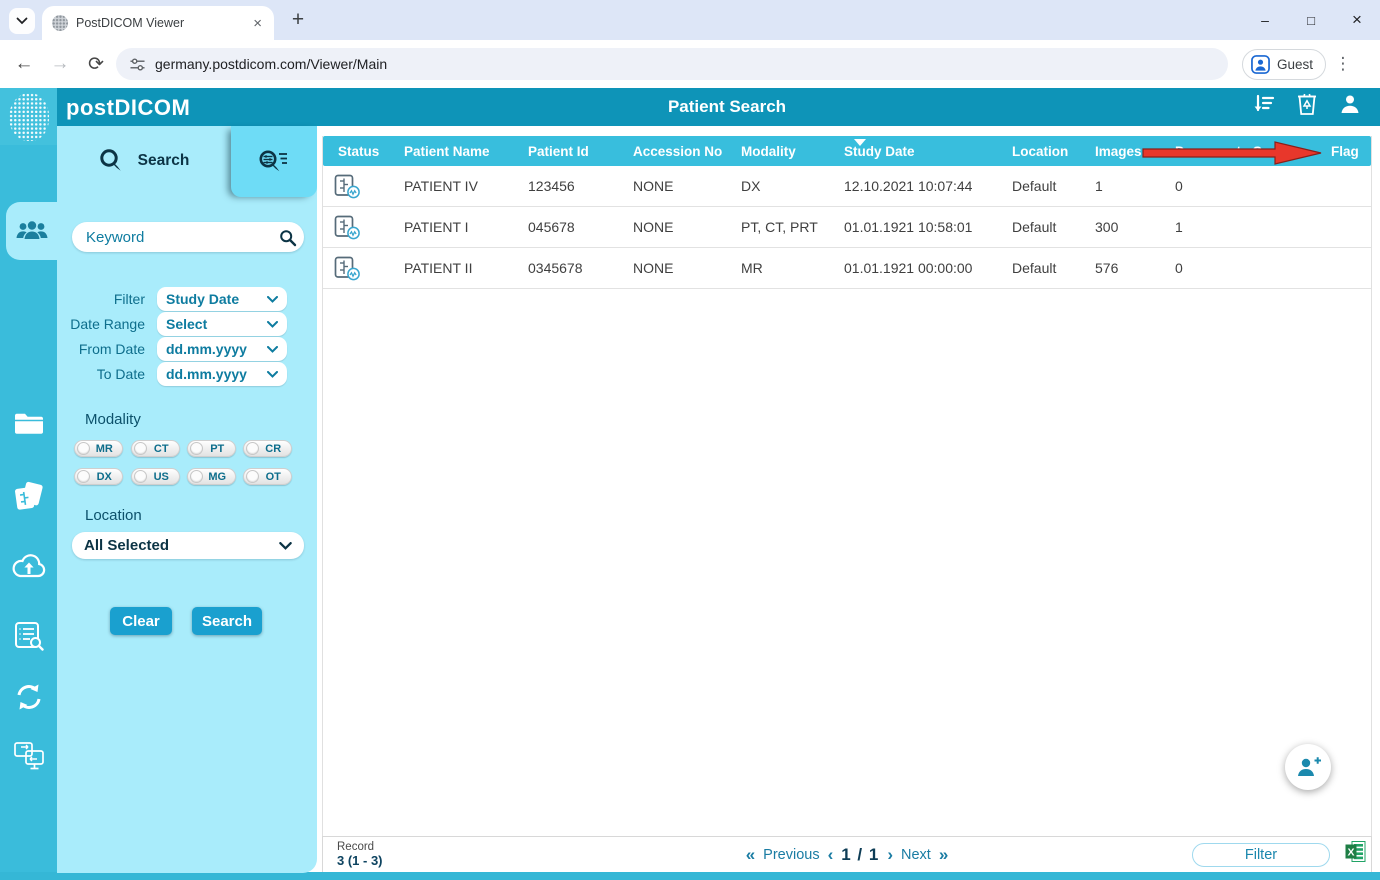 This screenshot has height=880, width=1380. I want to click on sidebar-item-folders, so click(28, 424).